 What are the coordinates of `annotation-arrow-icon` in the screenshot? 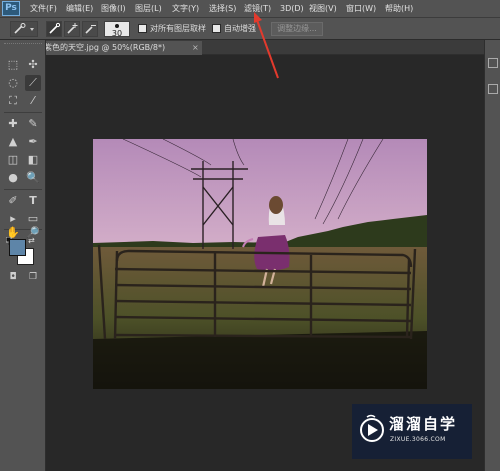 It's located at (266, 45).